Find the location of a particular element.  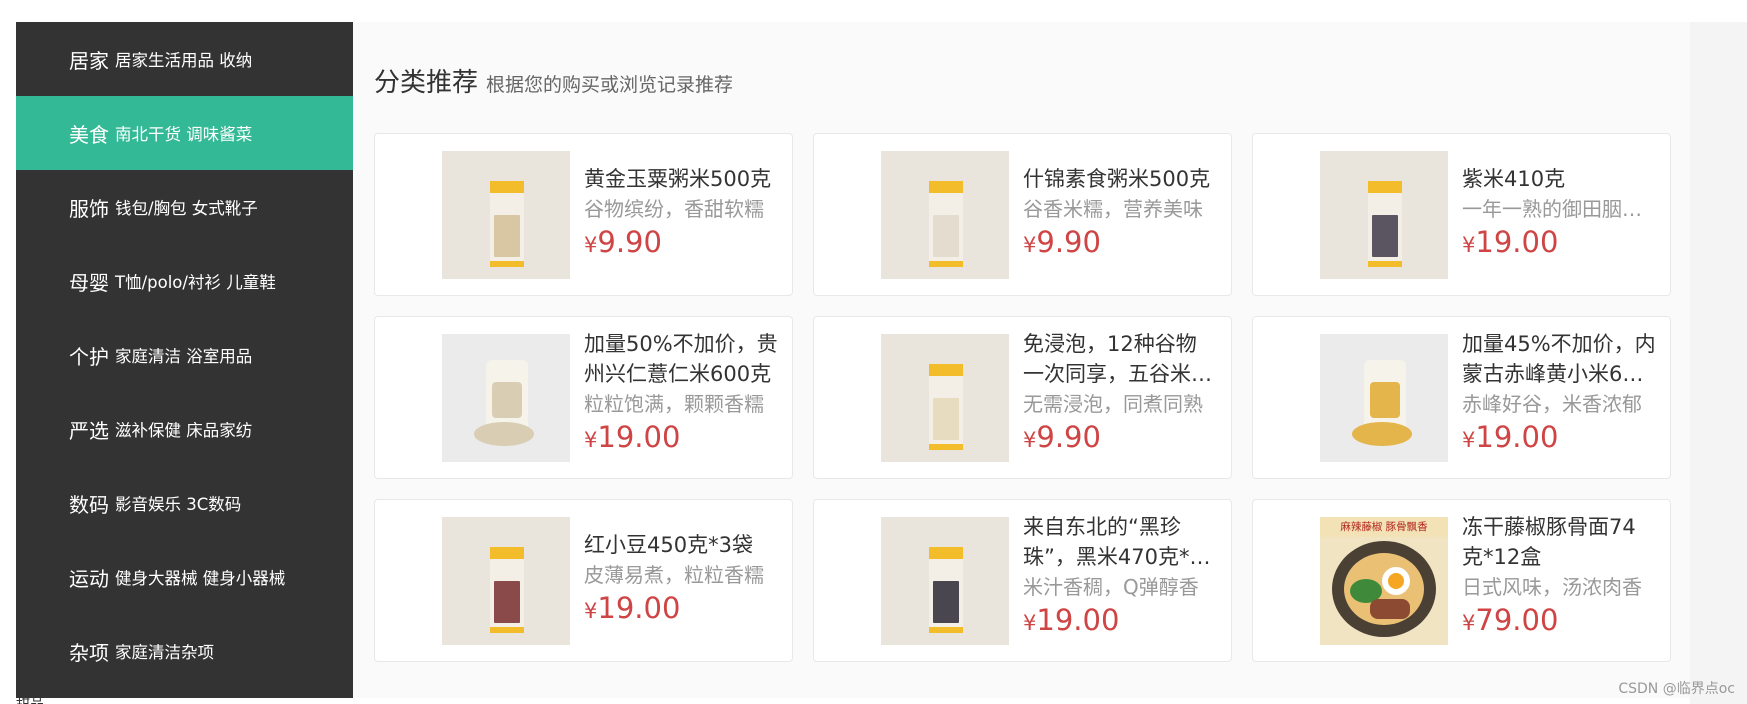

pork-slice-icon is located at coordinates (1390, 609).